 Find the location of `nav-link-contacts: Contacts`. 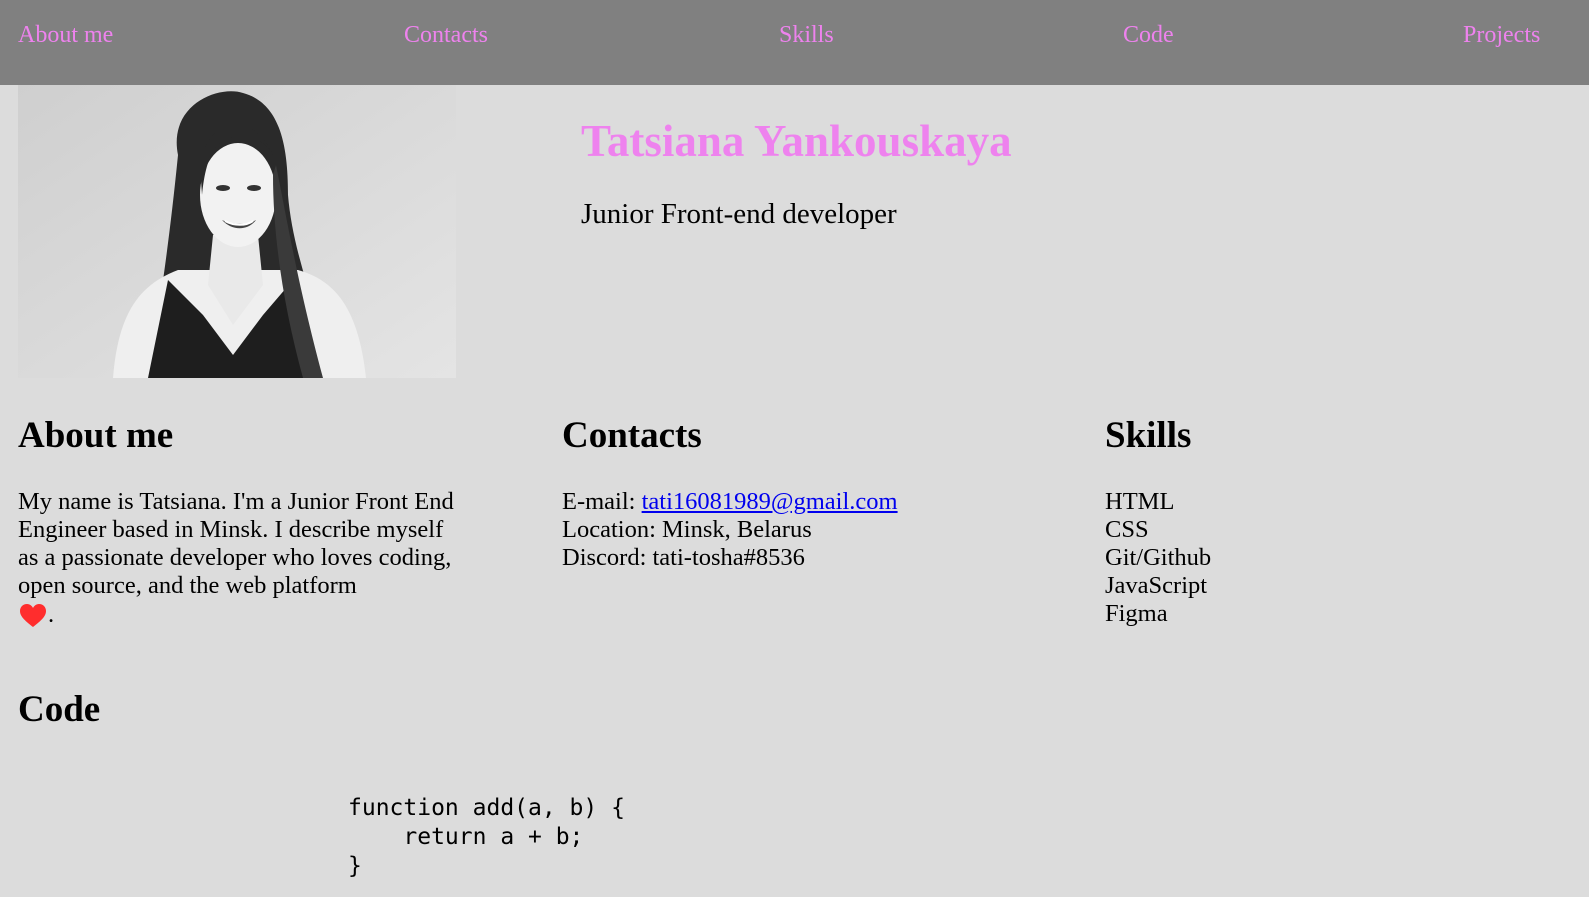

nav-link-contacts: Contacts is located at coordinates (446, 35).